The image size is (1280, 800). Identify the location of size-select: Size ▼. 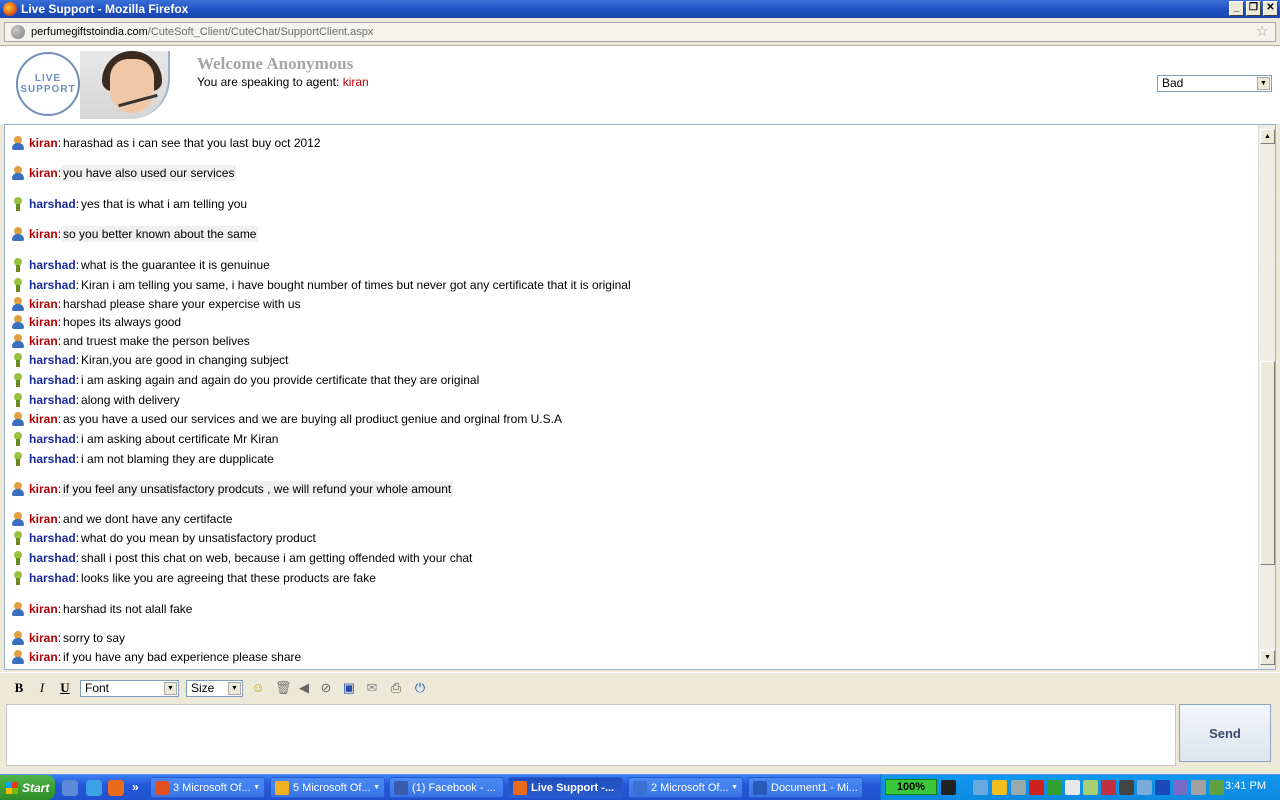
(214, 688).